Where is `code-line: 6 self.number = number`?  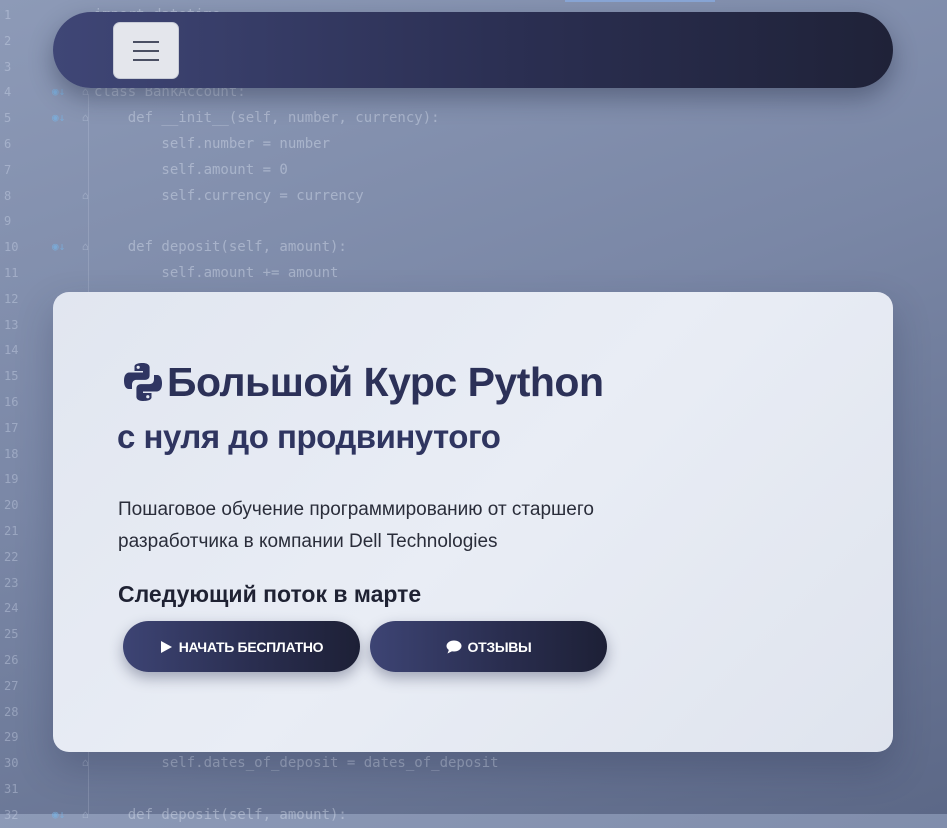 code-line: 6 self.number = number is located at coordinates (473, 144).